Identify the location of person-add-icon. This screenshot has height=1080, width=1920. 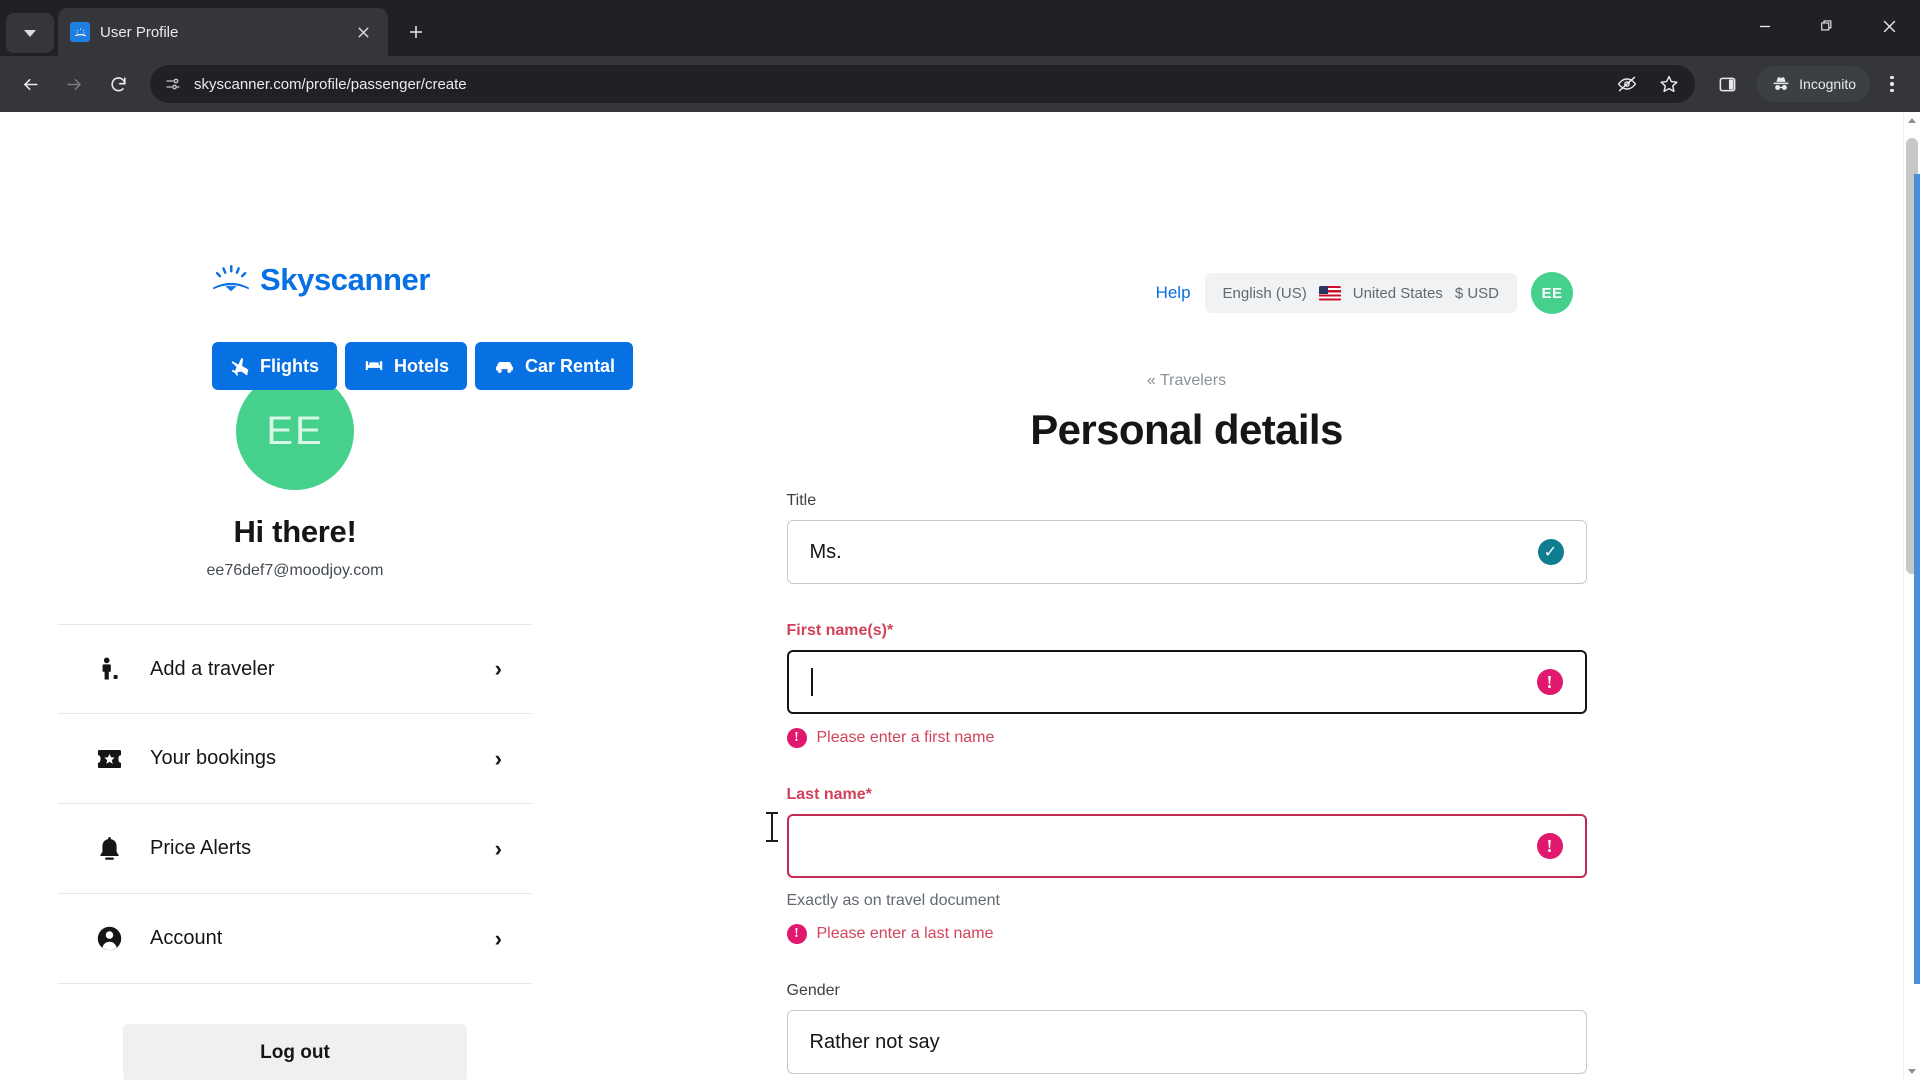
(109, 669).